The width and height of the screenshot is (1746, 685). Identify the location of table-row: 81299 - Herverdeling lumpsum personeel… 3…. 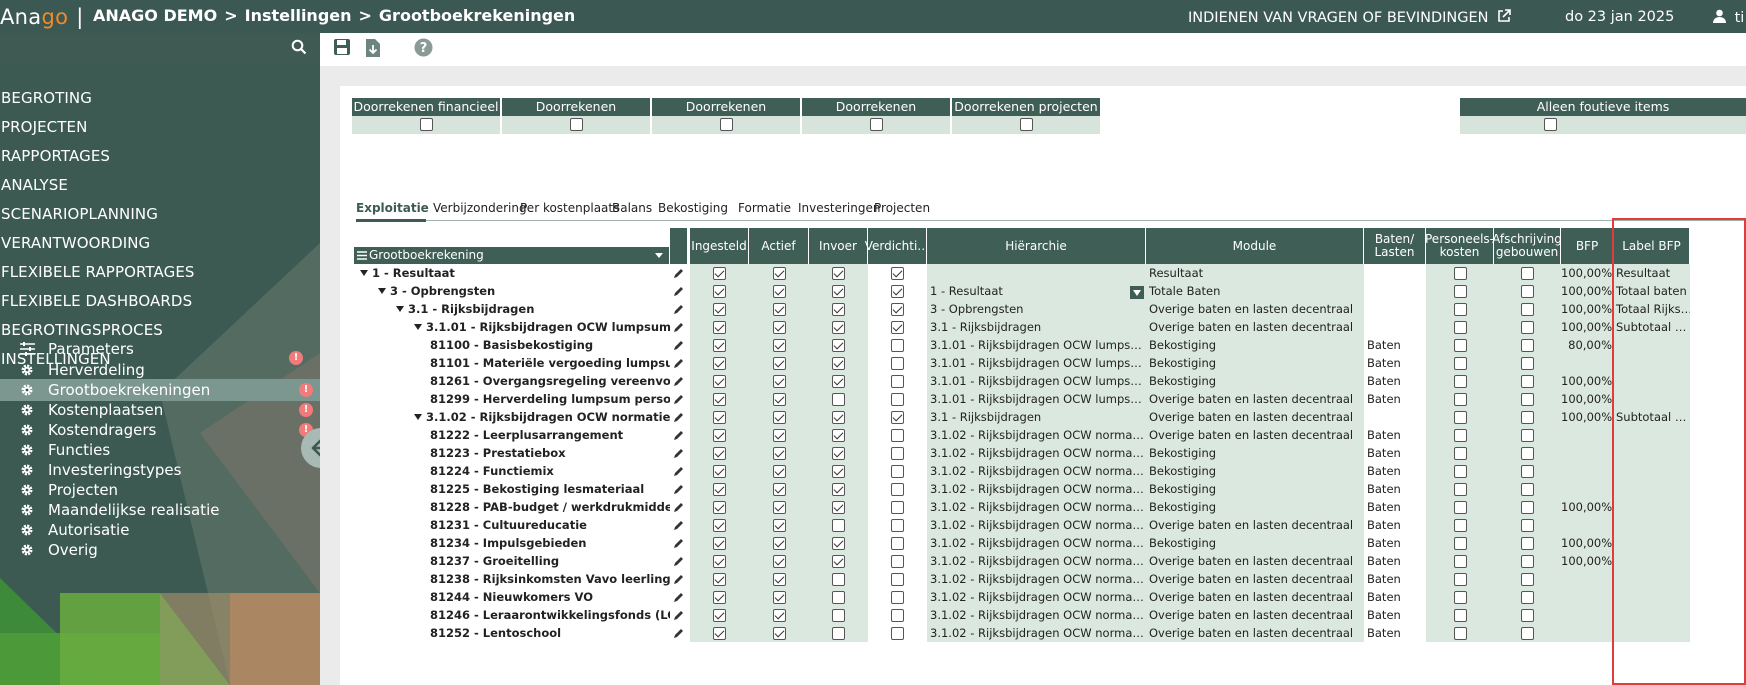
(1050, 399).